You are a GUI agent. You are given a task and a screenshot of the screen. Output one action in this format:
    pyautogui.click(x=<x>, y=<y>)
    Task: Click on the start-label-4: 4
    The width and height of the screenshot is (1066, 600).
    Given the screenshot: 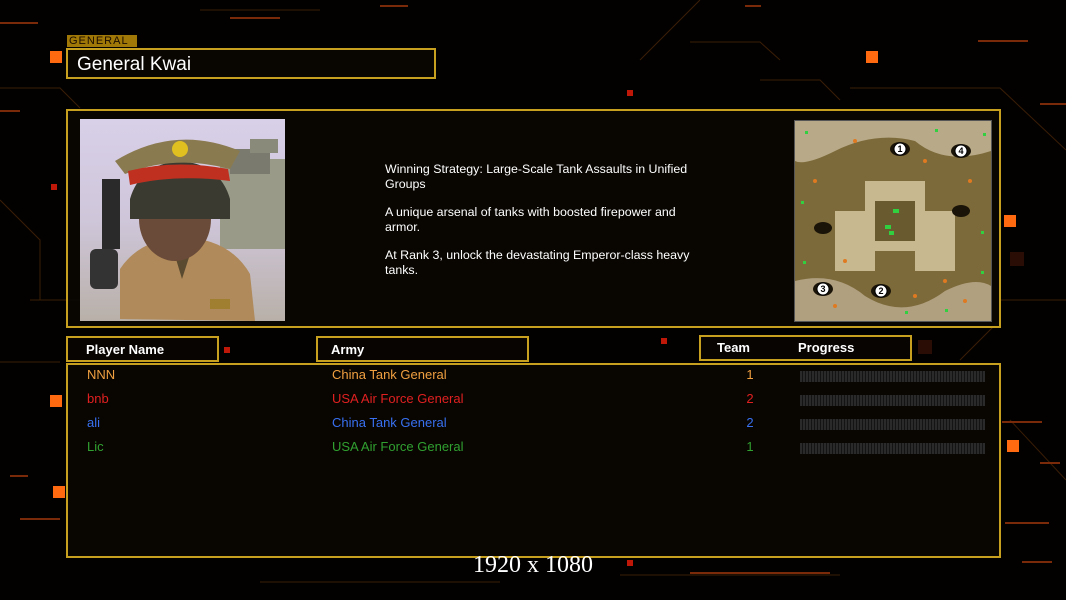 What is the action you would take?
    pyautogui.click(x=960, y=151)
    